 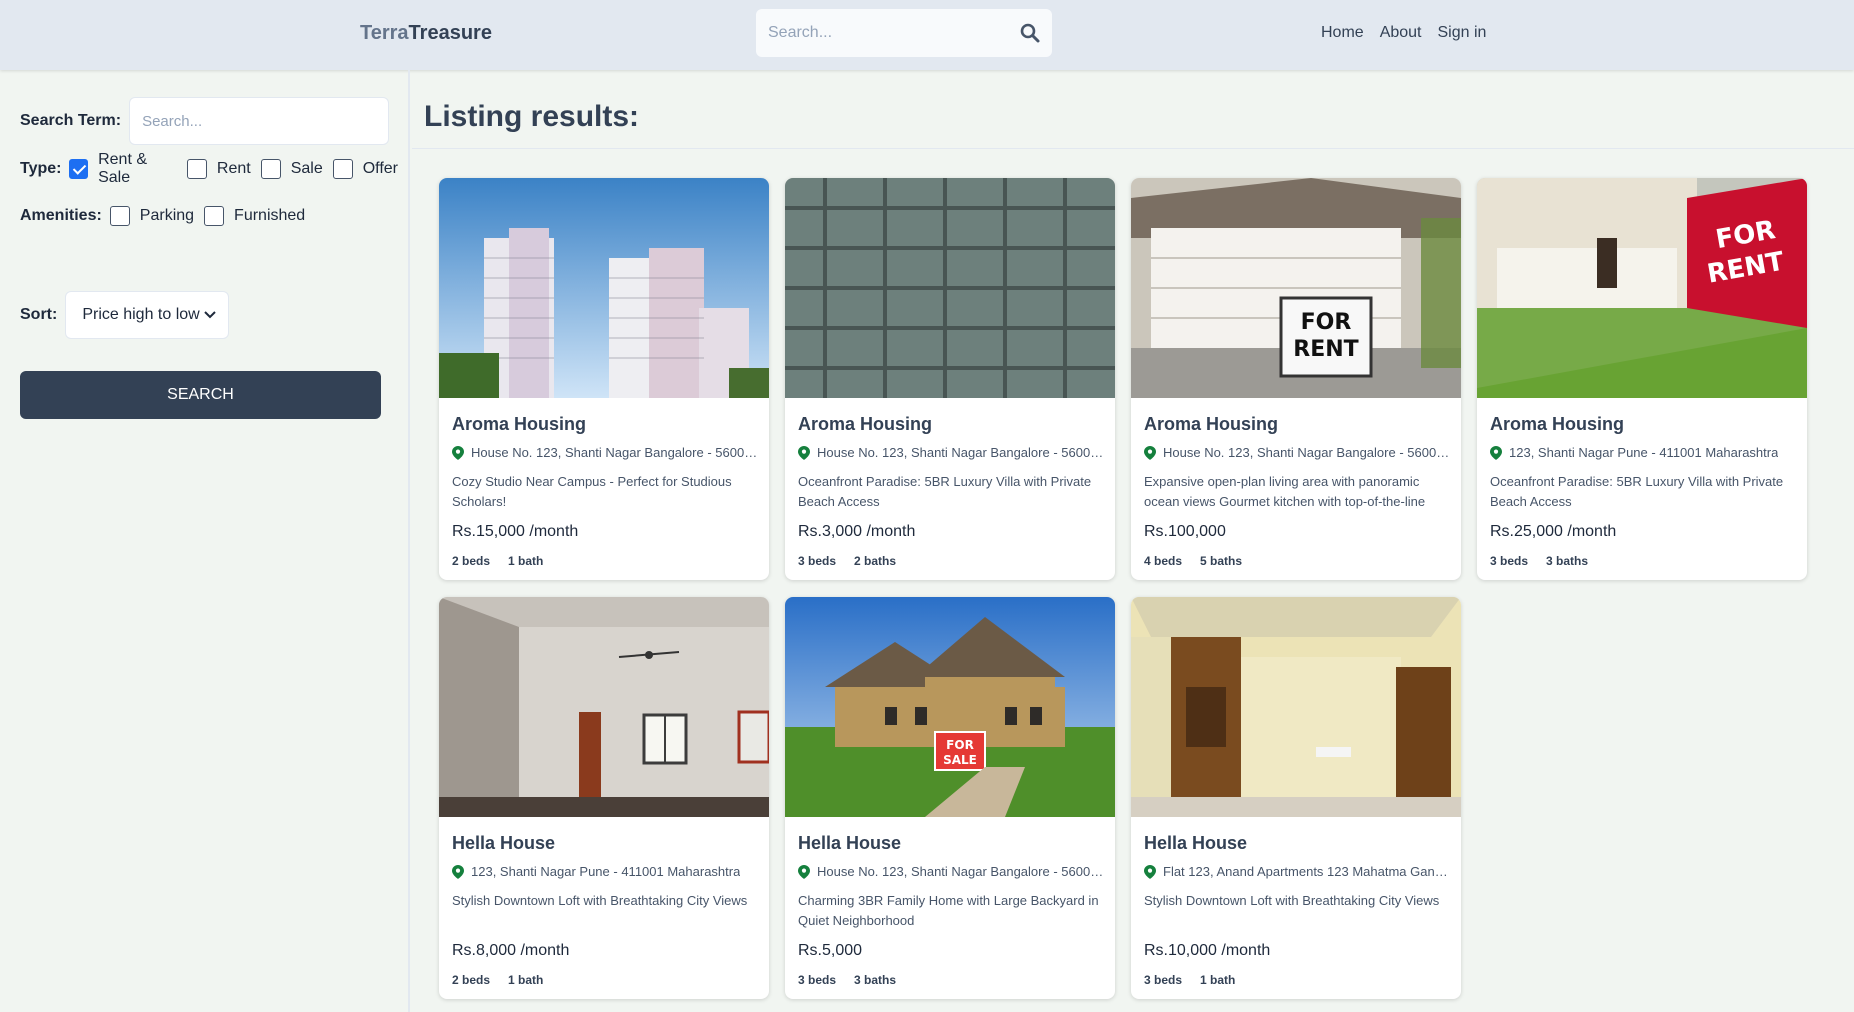 I want to click on amenity-furnished: Furnished, so click(x=254, y=216).